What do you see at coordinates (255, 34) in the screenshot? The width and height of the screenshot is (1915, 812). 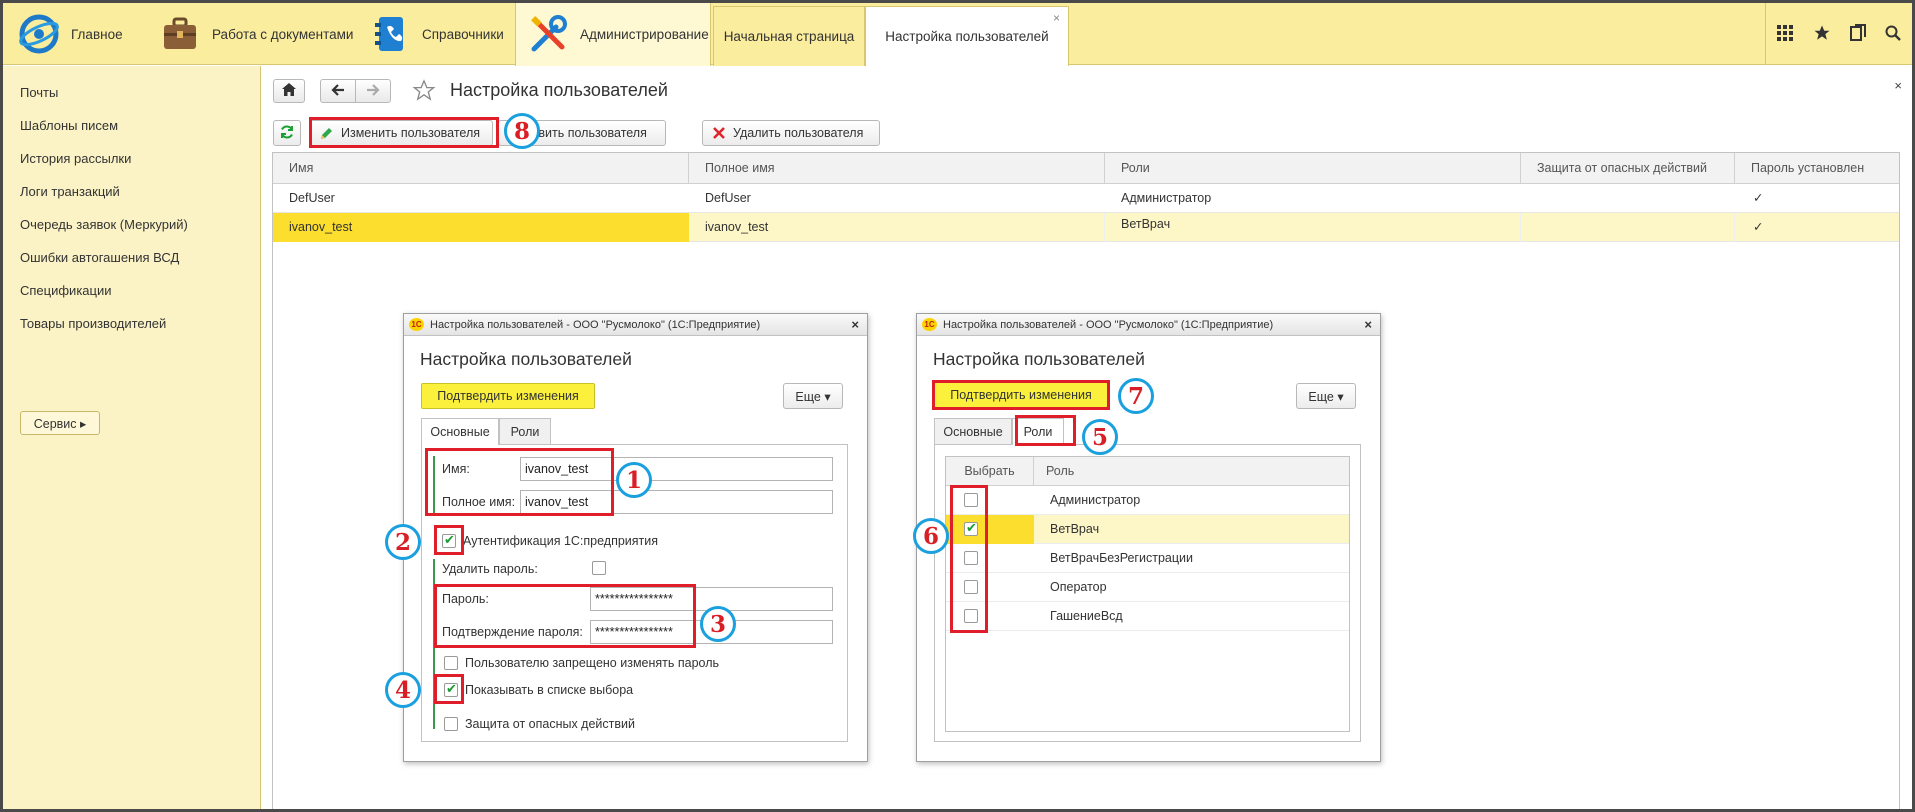 I see `section-documents: Работа с документами` at bounding box center [255, 34].